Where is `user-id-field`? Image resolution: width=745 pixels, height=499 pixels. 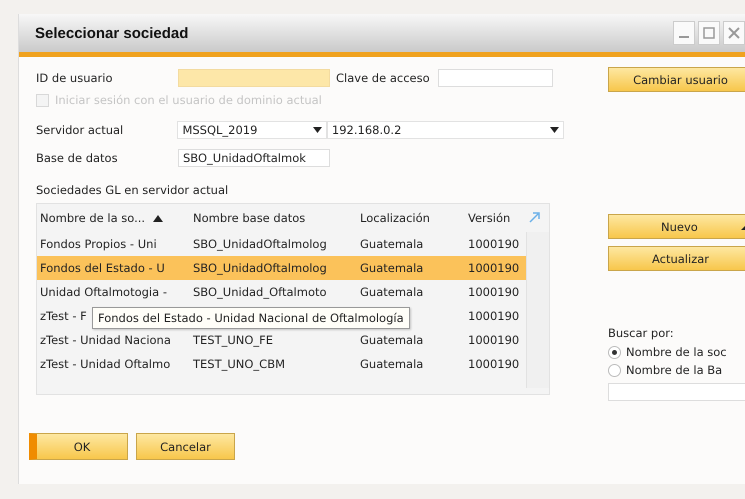
user-id-field is located at coordinates (254, 78).